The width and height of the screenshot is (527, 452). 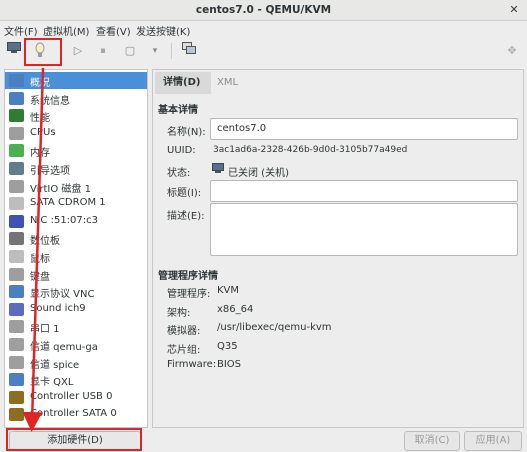 I want to click on sidebar-item-label: Controller USB 0, so click(x=71, y=396).